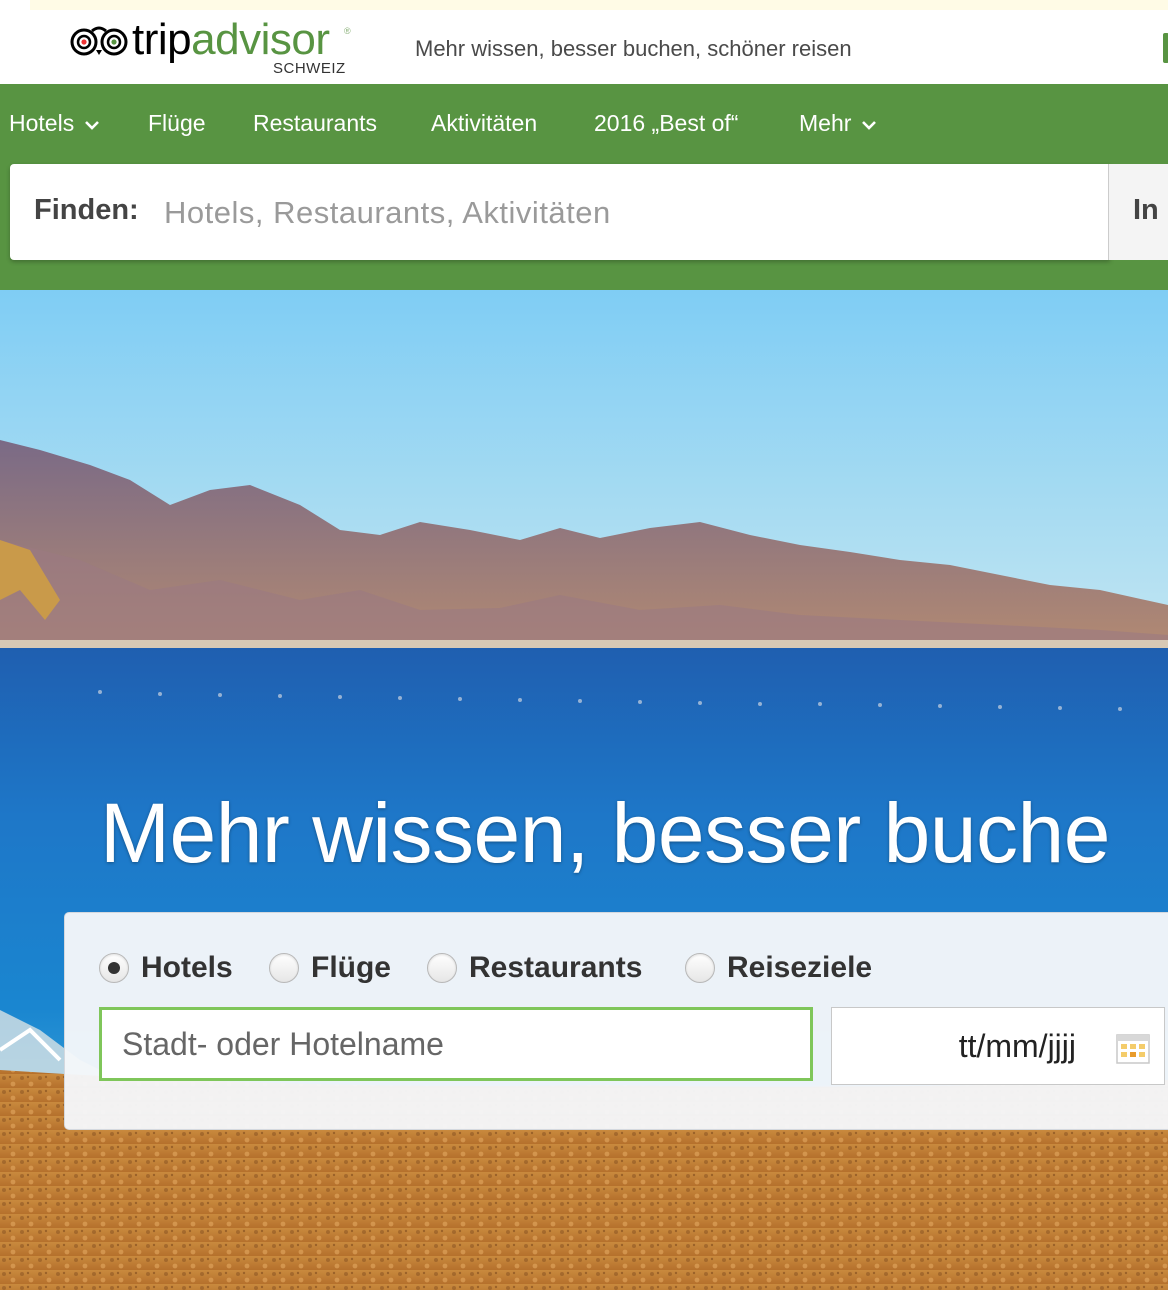 The image size is (1168, 1290). What do you see at coordinates (114, 968) in the screenshot?
I see `radio-circle-checked` at bounding box center [114, 968].